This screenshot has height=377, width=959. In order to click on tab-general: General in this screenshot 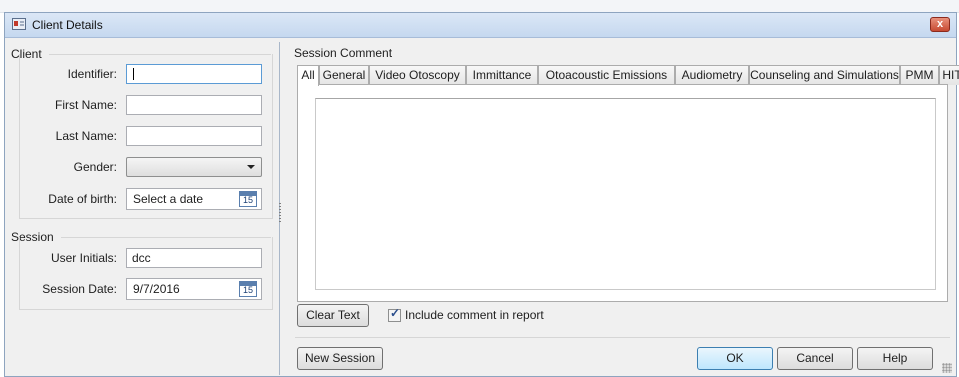, I will do `click(344, 75)`.